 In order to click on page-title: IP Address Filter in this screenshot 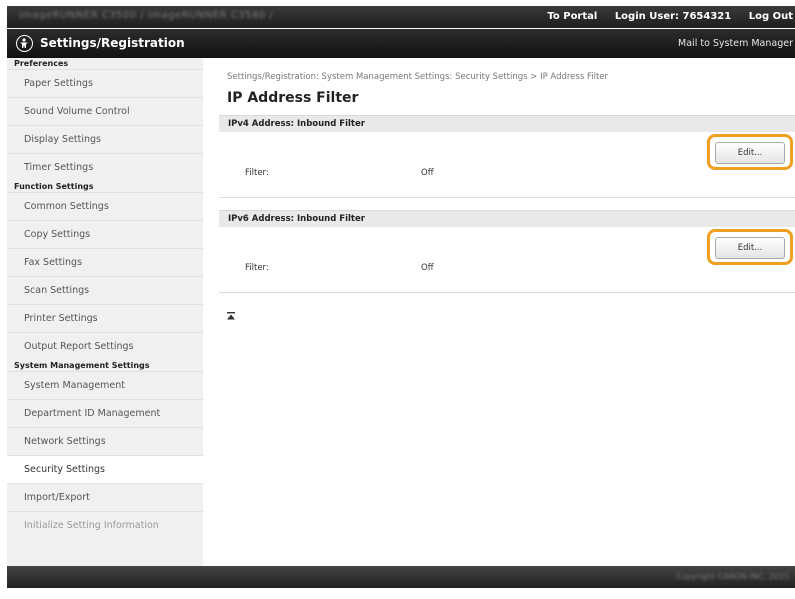, I will do `click(293, 98)`.